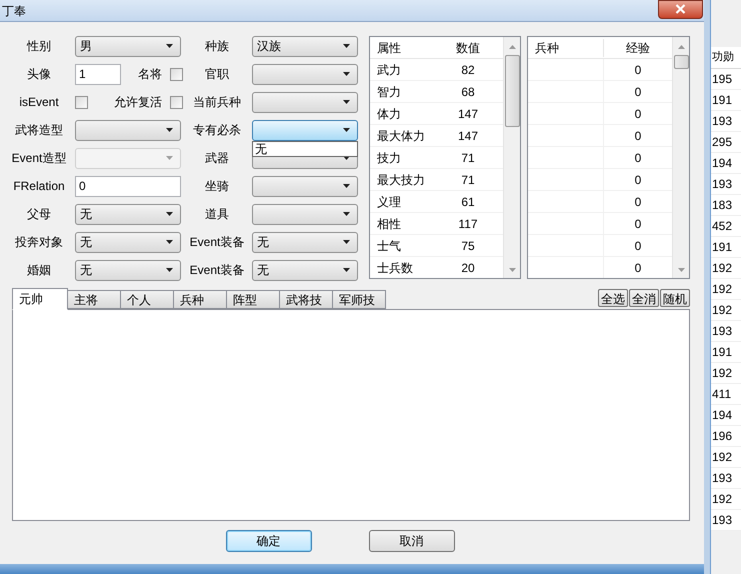 The image size is (741, 574). What do you see at coordinates (411, 541) in the screenshot?
I see `dialog-button: 取消` at bounding box center [411, 541].